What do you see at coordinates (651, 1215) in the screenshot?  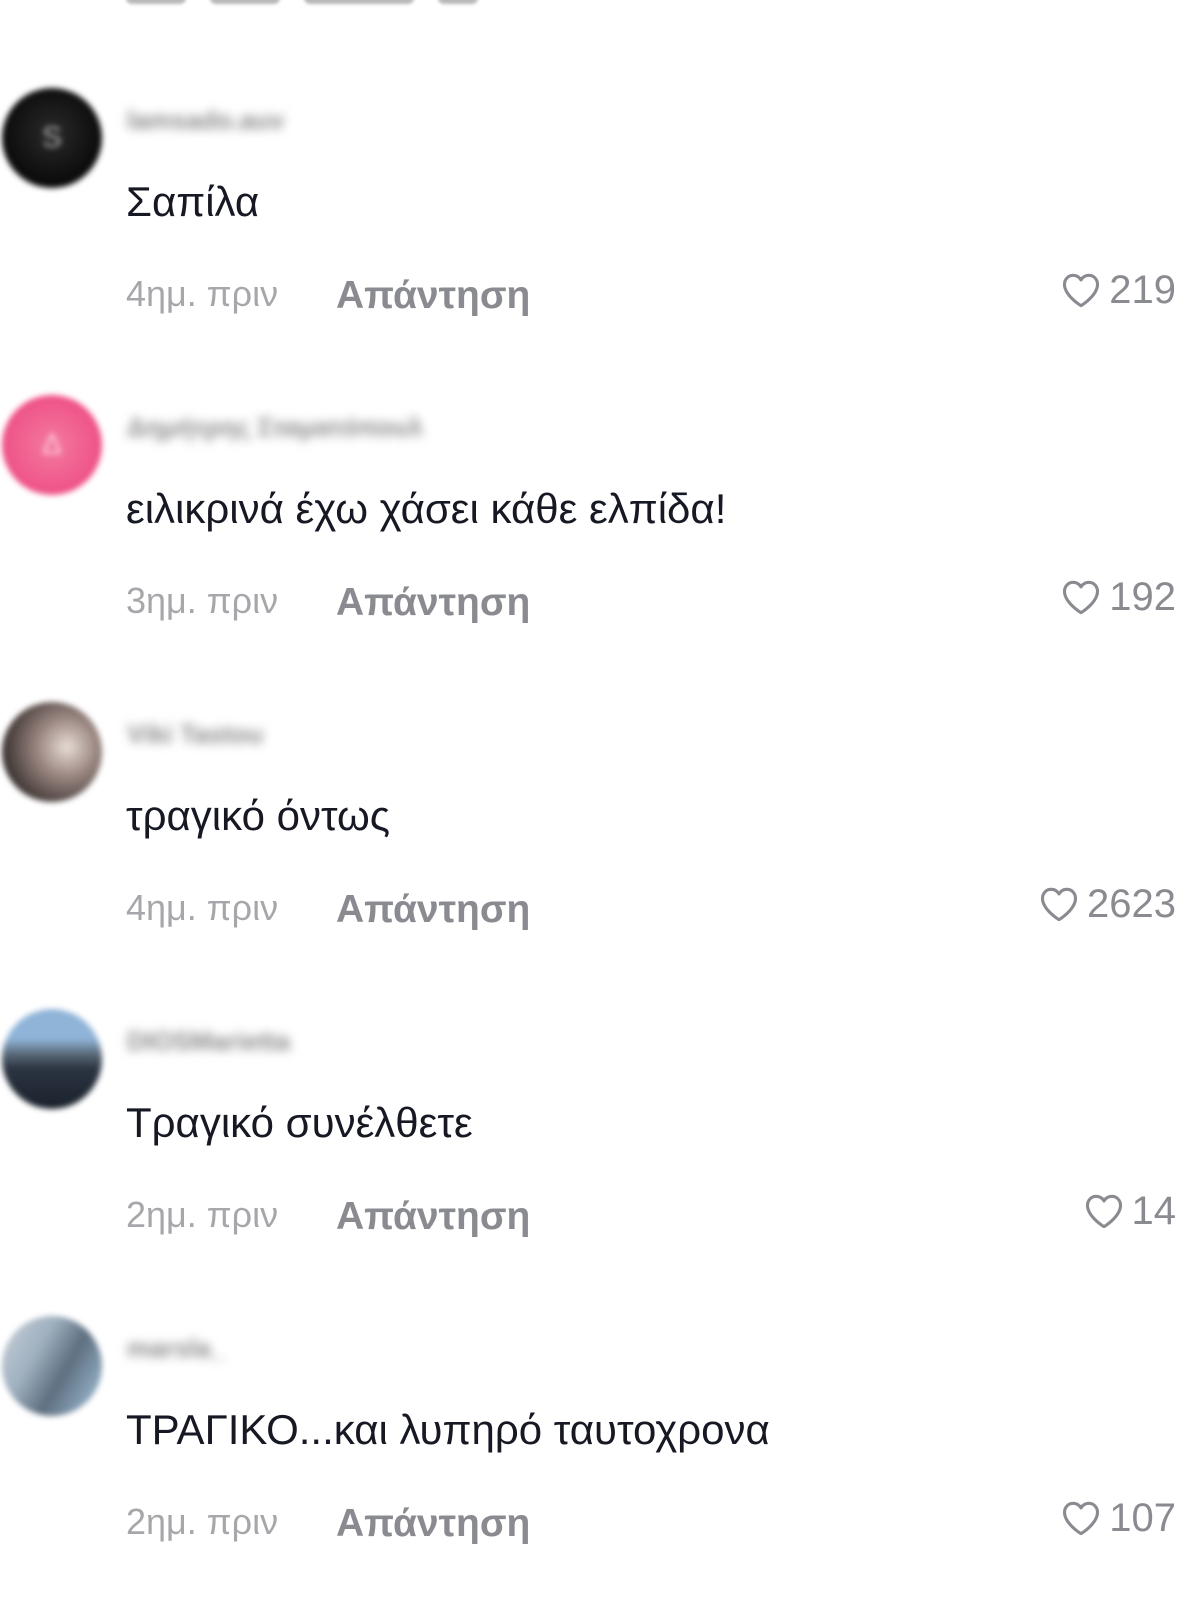 I see `comment-meta: 2ημ. πριν Απάντηση 14` at bounding box center [651, 1215].